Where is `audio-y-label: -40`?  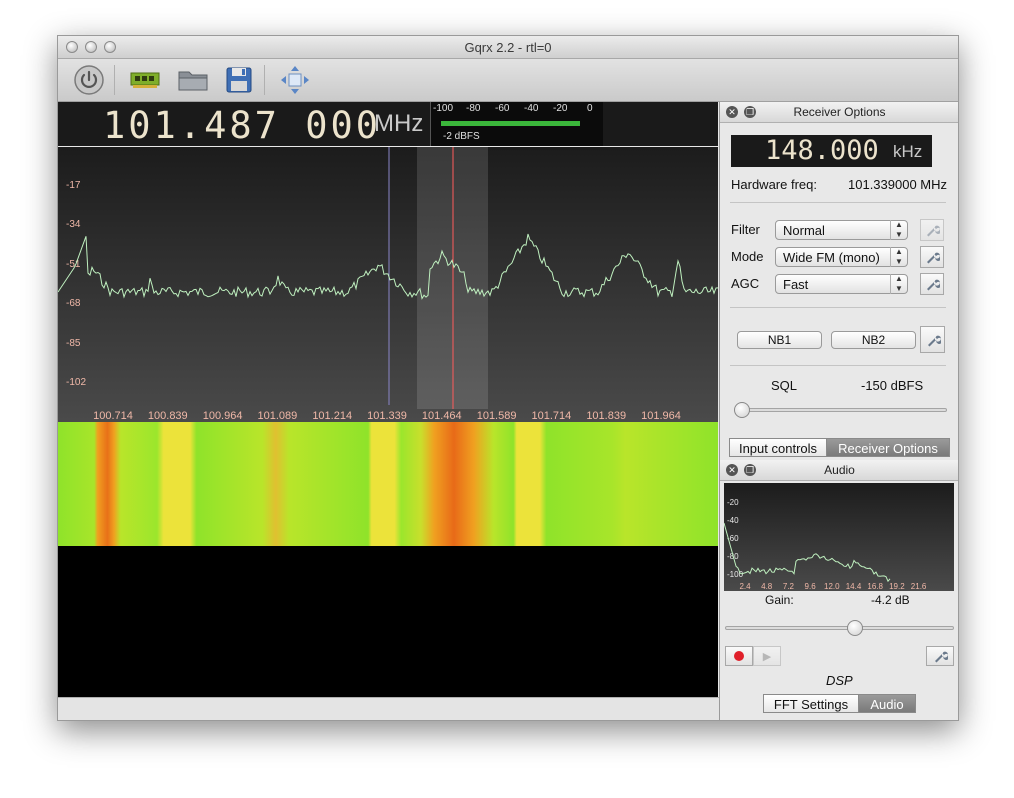 audio-y-label: -40 is located at coordinates (733, 520).